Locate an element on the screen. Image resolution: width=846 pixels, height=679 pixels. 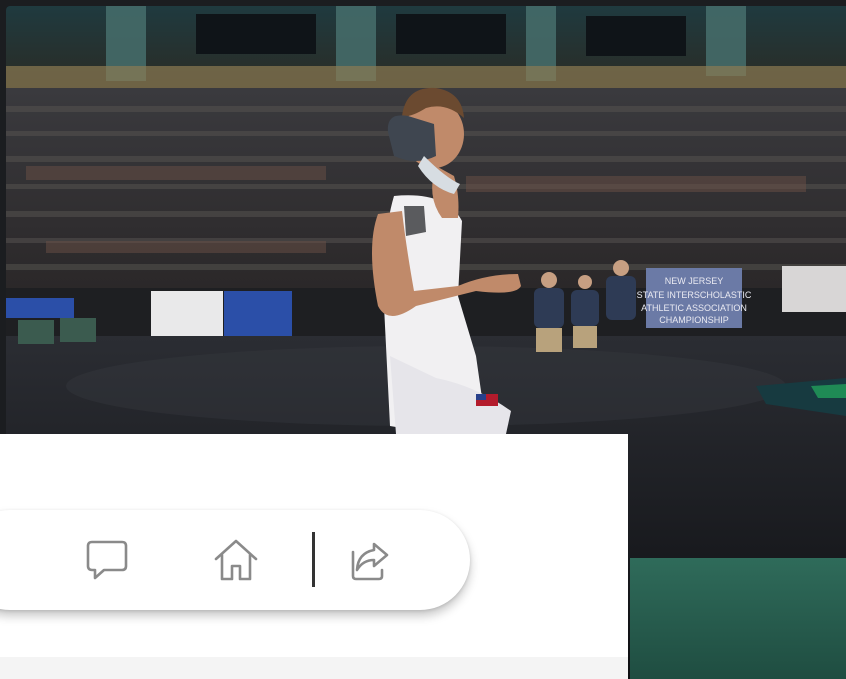
banner-line-1: NEW JERSEY is located at coordinates (694, 281).